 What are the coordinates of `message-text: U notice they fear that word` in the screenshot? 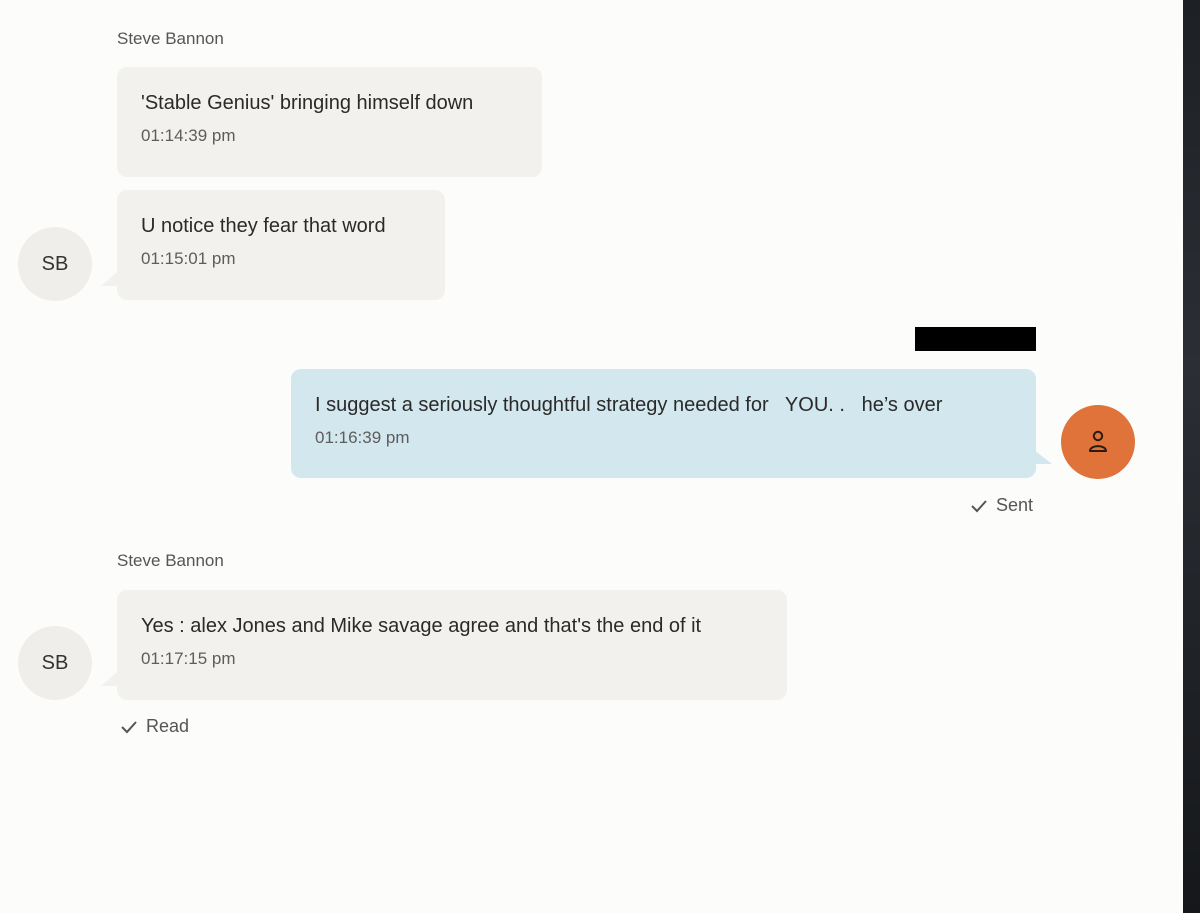 It's located at (263, 226).